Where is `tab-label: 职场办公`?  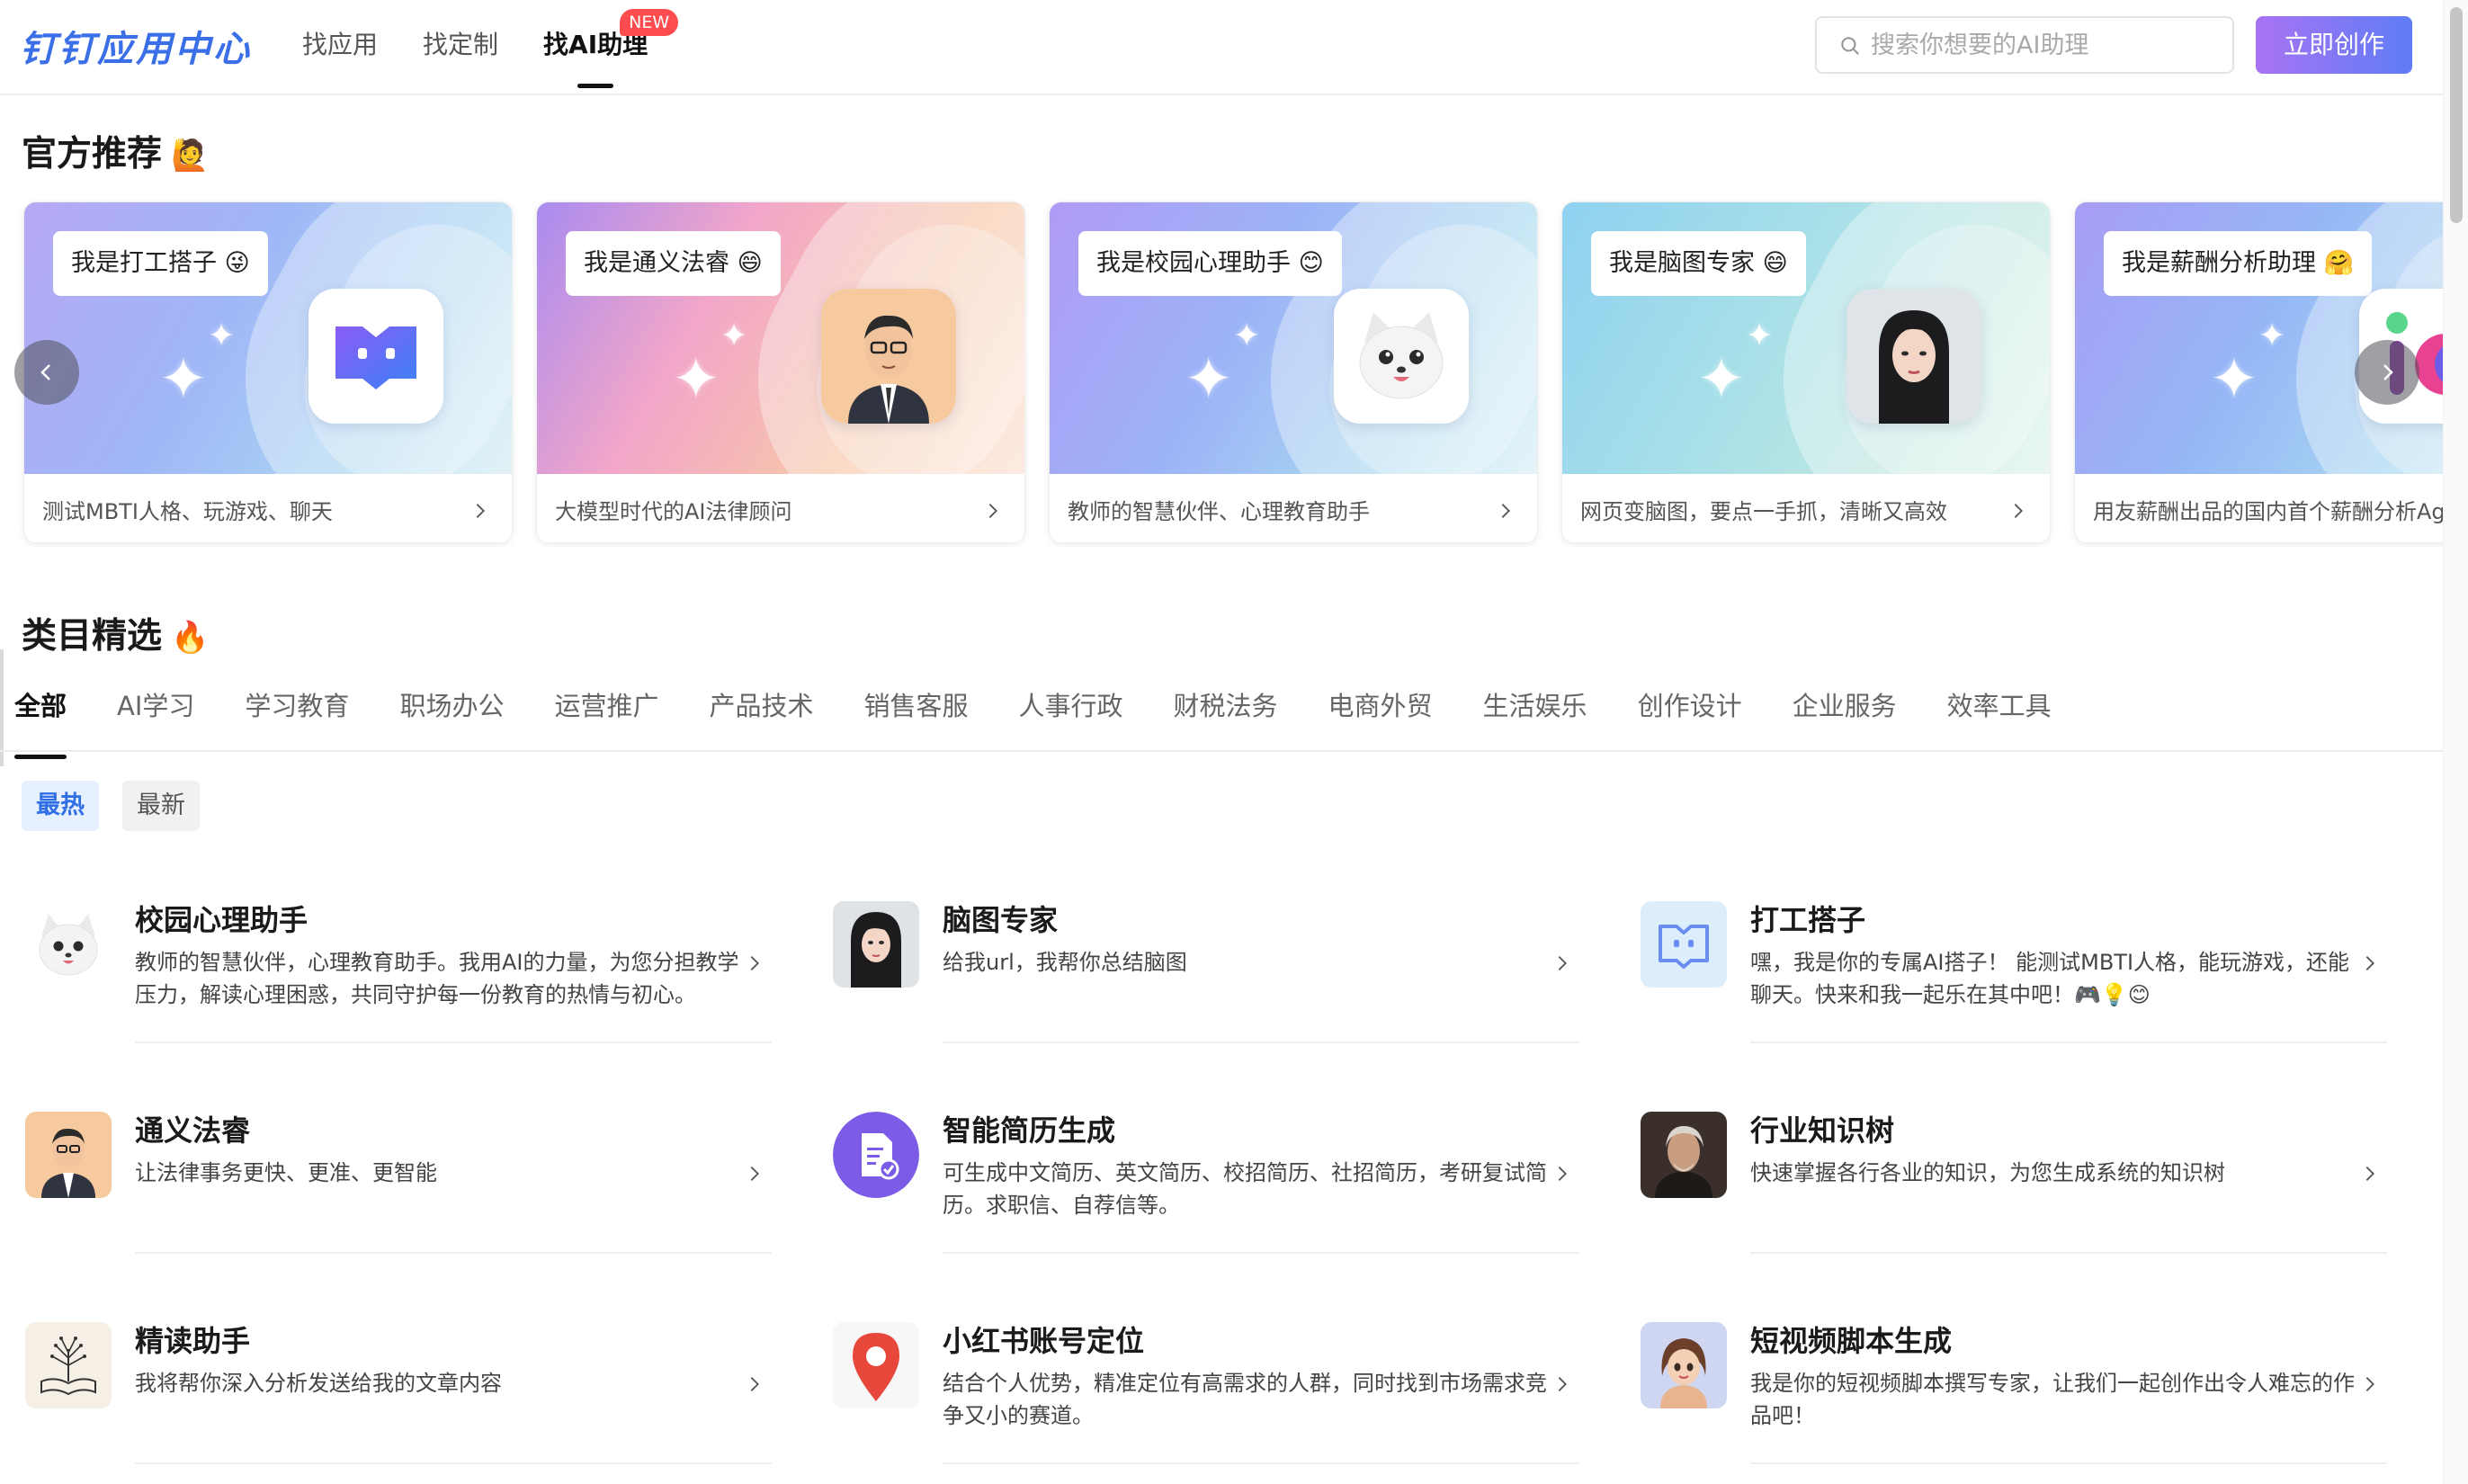 tab-label: 职场办公 is located at coordinates (452, 706).